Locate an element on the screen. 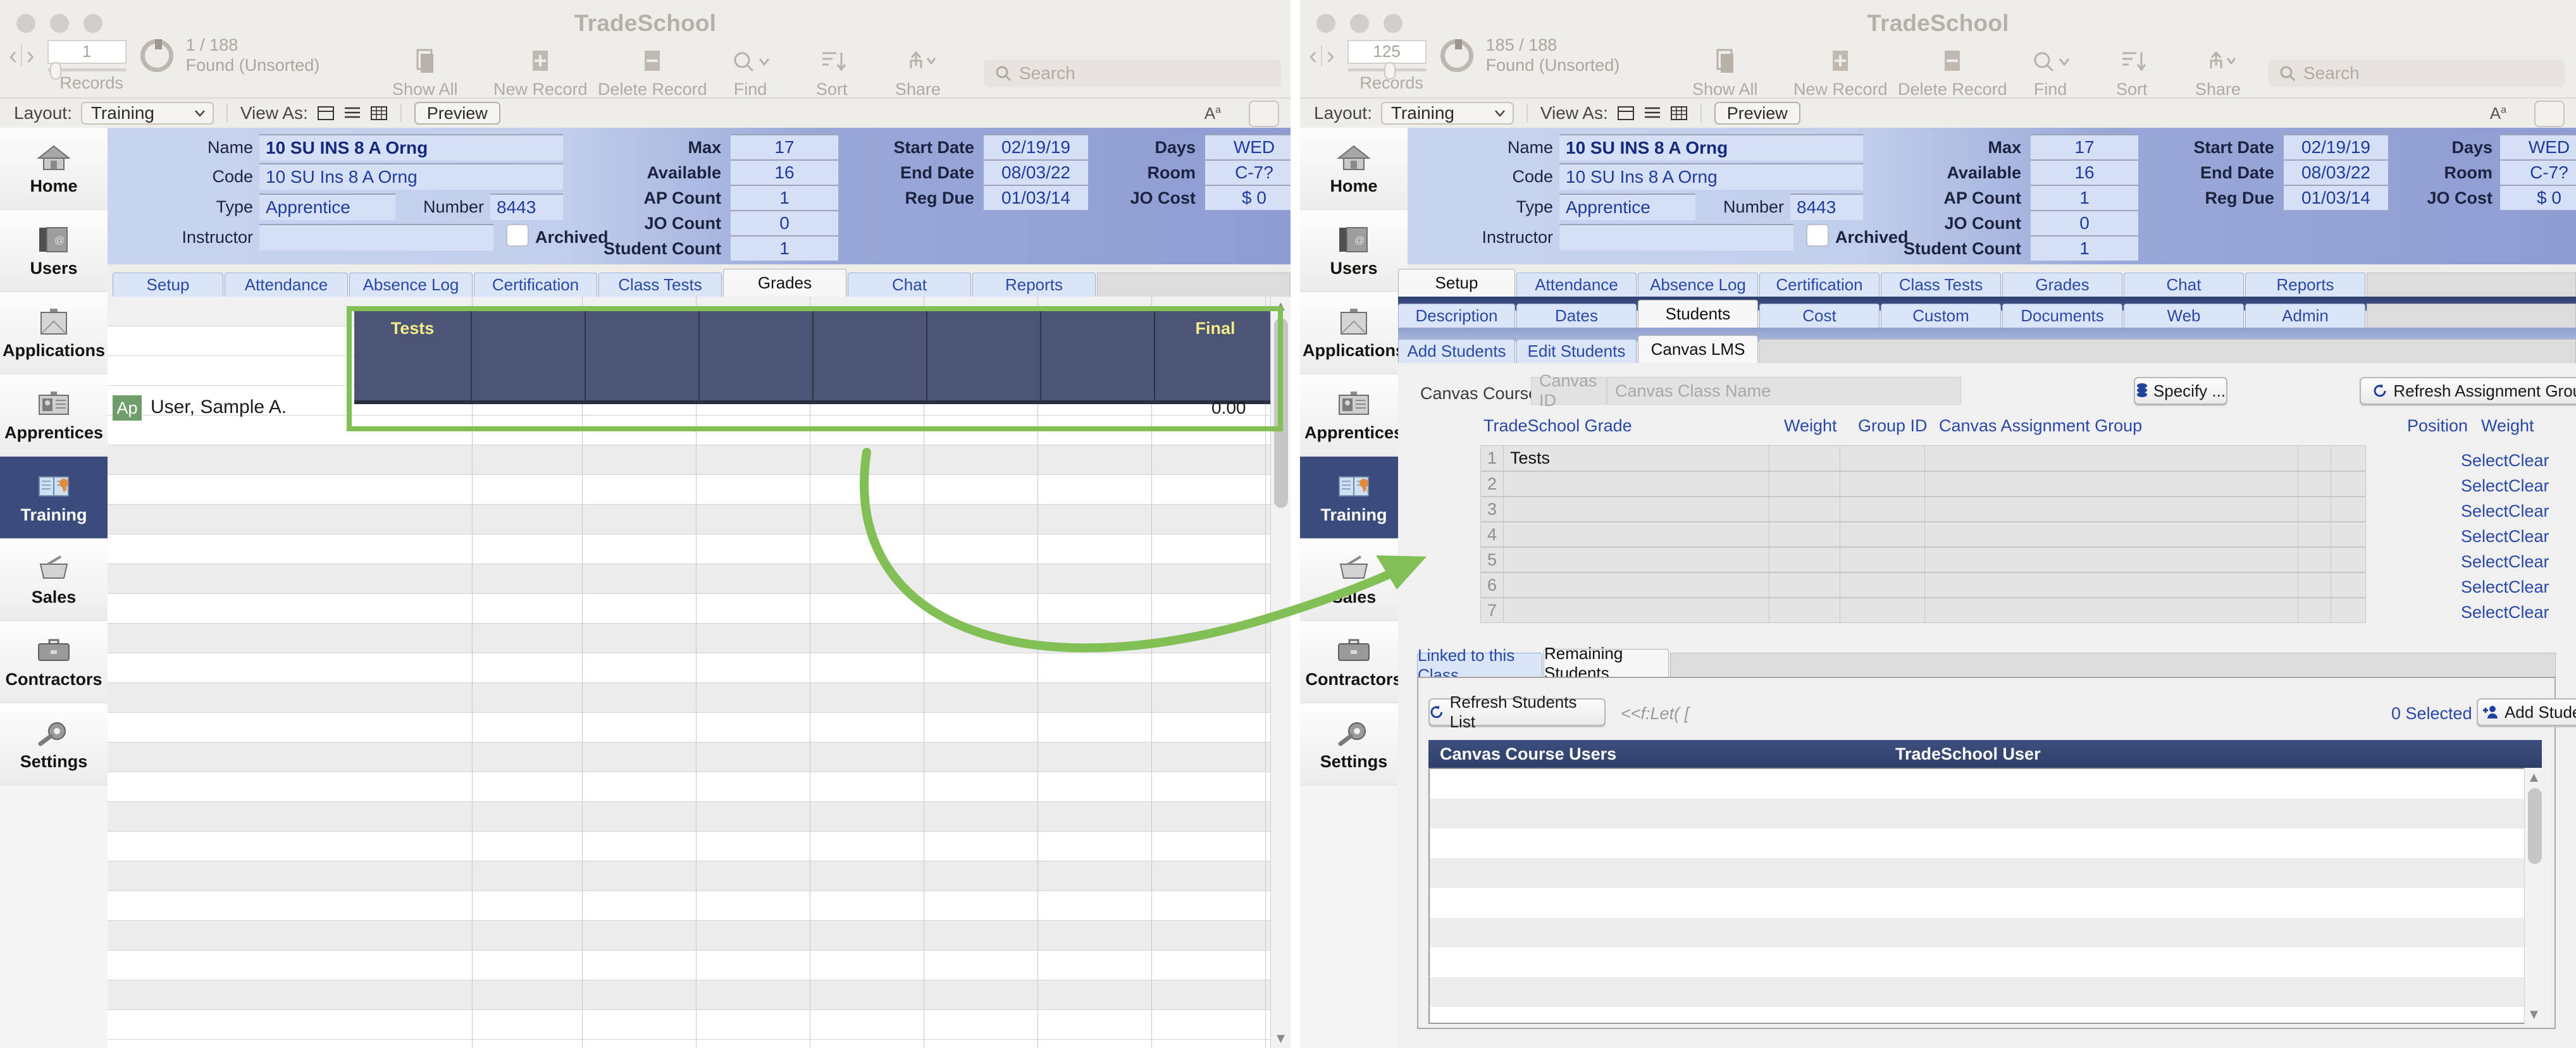 The height and width of the screenshot is (1048, 2576). left-vertical-scrollbar: ▲ ▼ is located at coordinates (1280, 672).